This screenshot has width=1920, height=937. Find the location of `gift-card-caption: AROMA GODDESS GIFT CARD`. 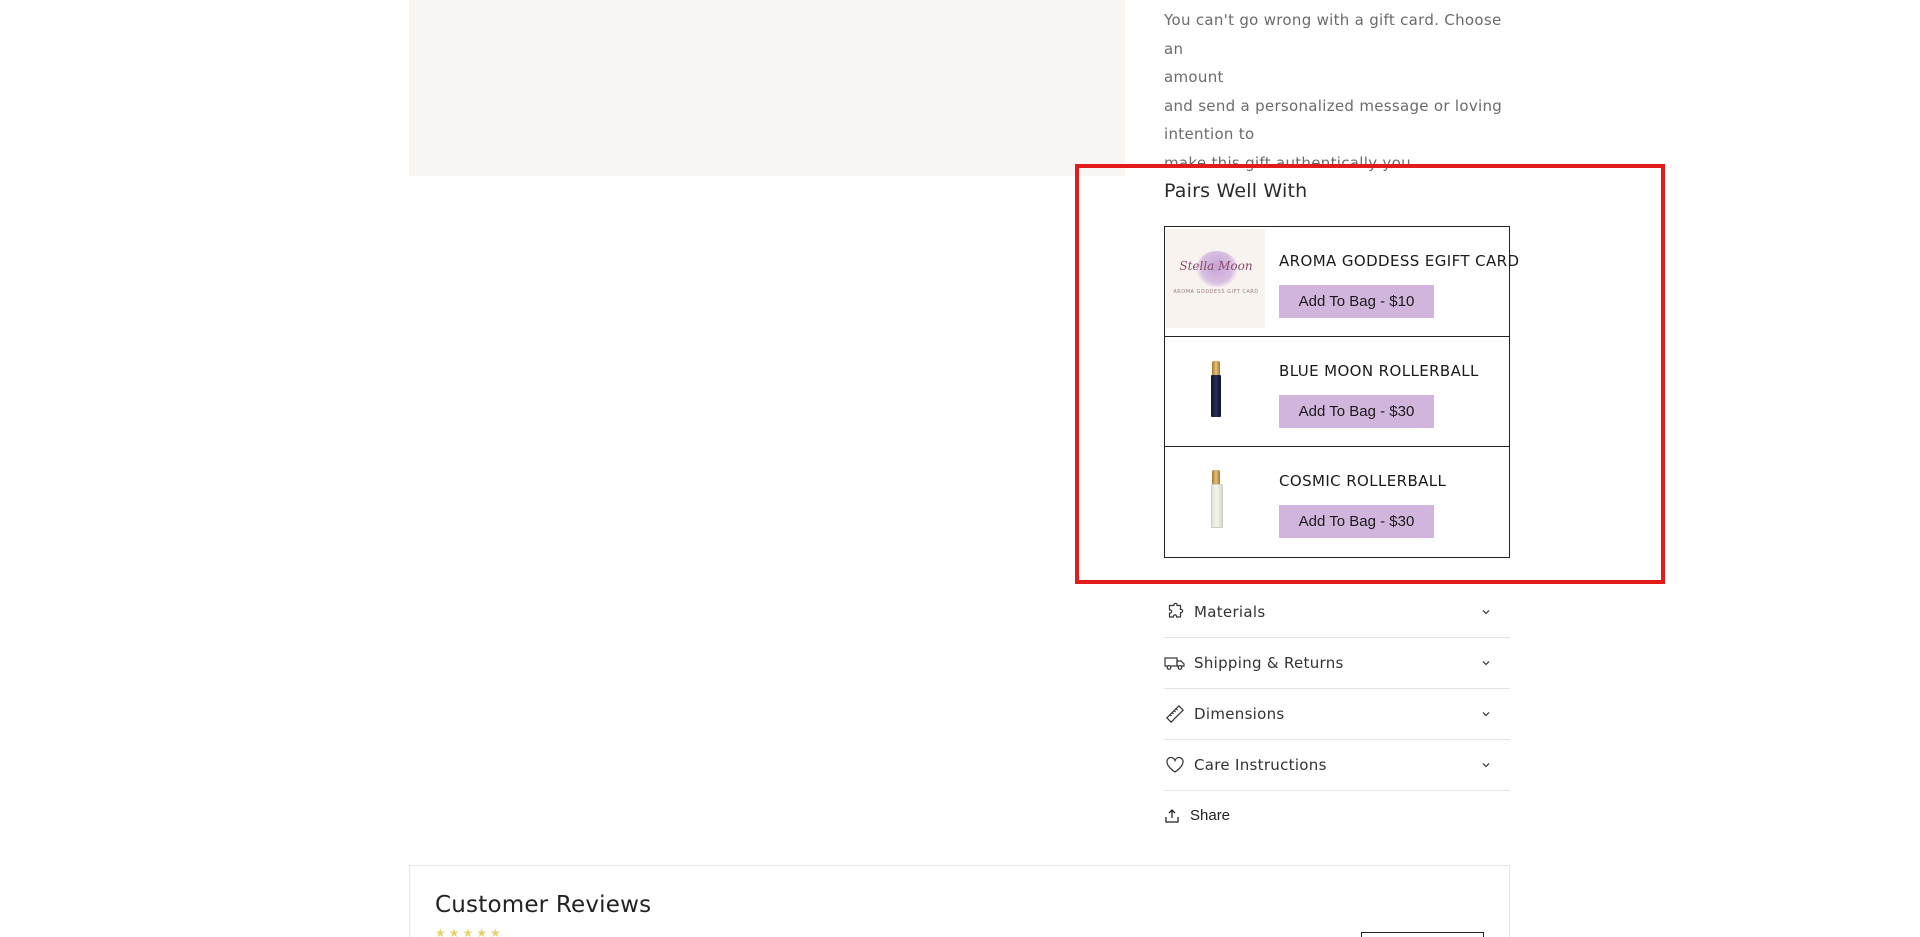

gift-card-caption: AROMA GODDESS GIFT CARD is located at coordinates (1216, 292).